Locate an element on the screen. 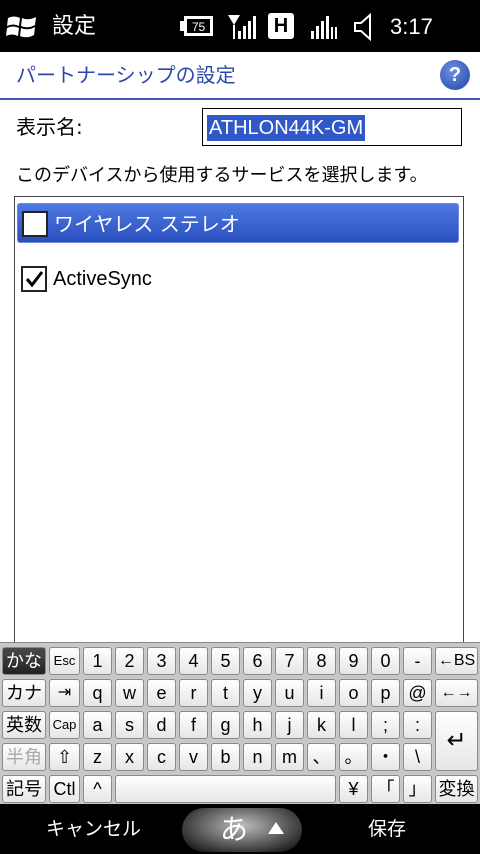  display-name-input: ATHLON44K-GM is located at coordinates (332, 127).